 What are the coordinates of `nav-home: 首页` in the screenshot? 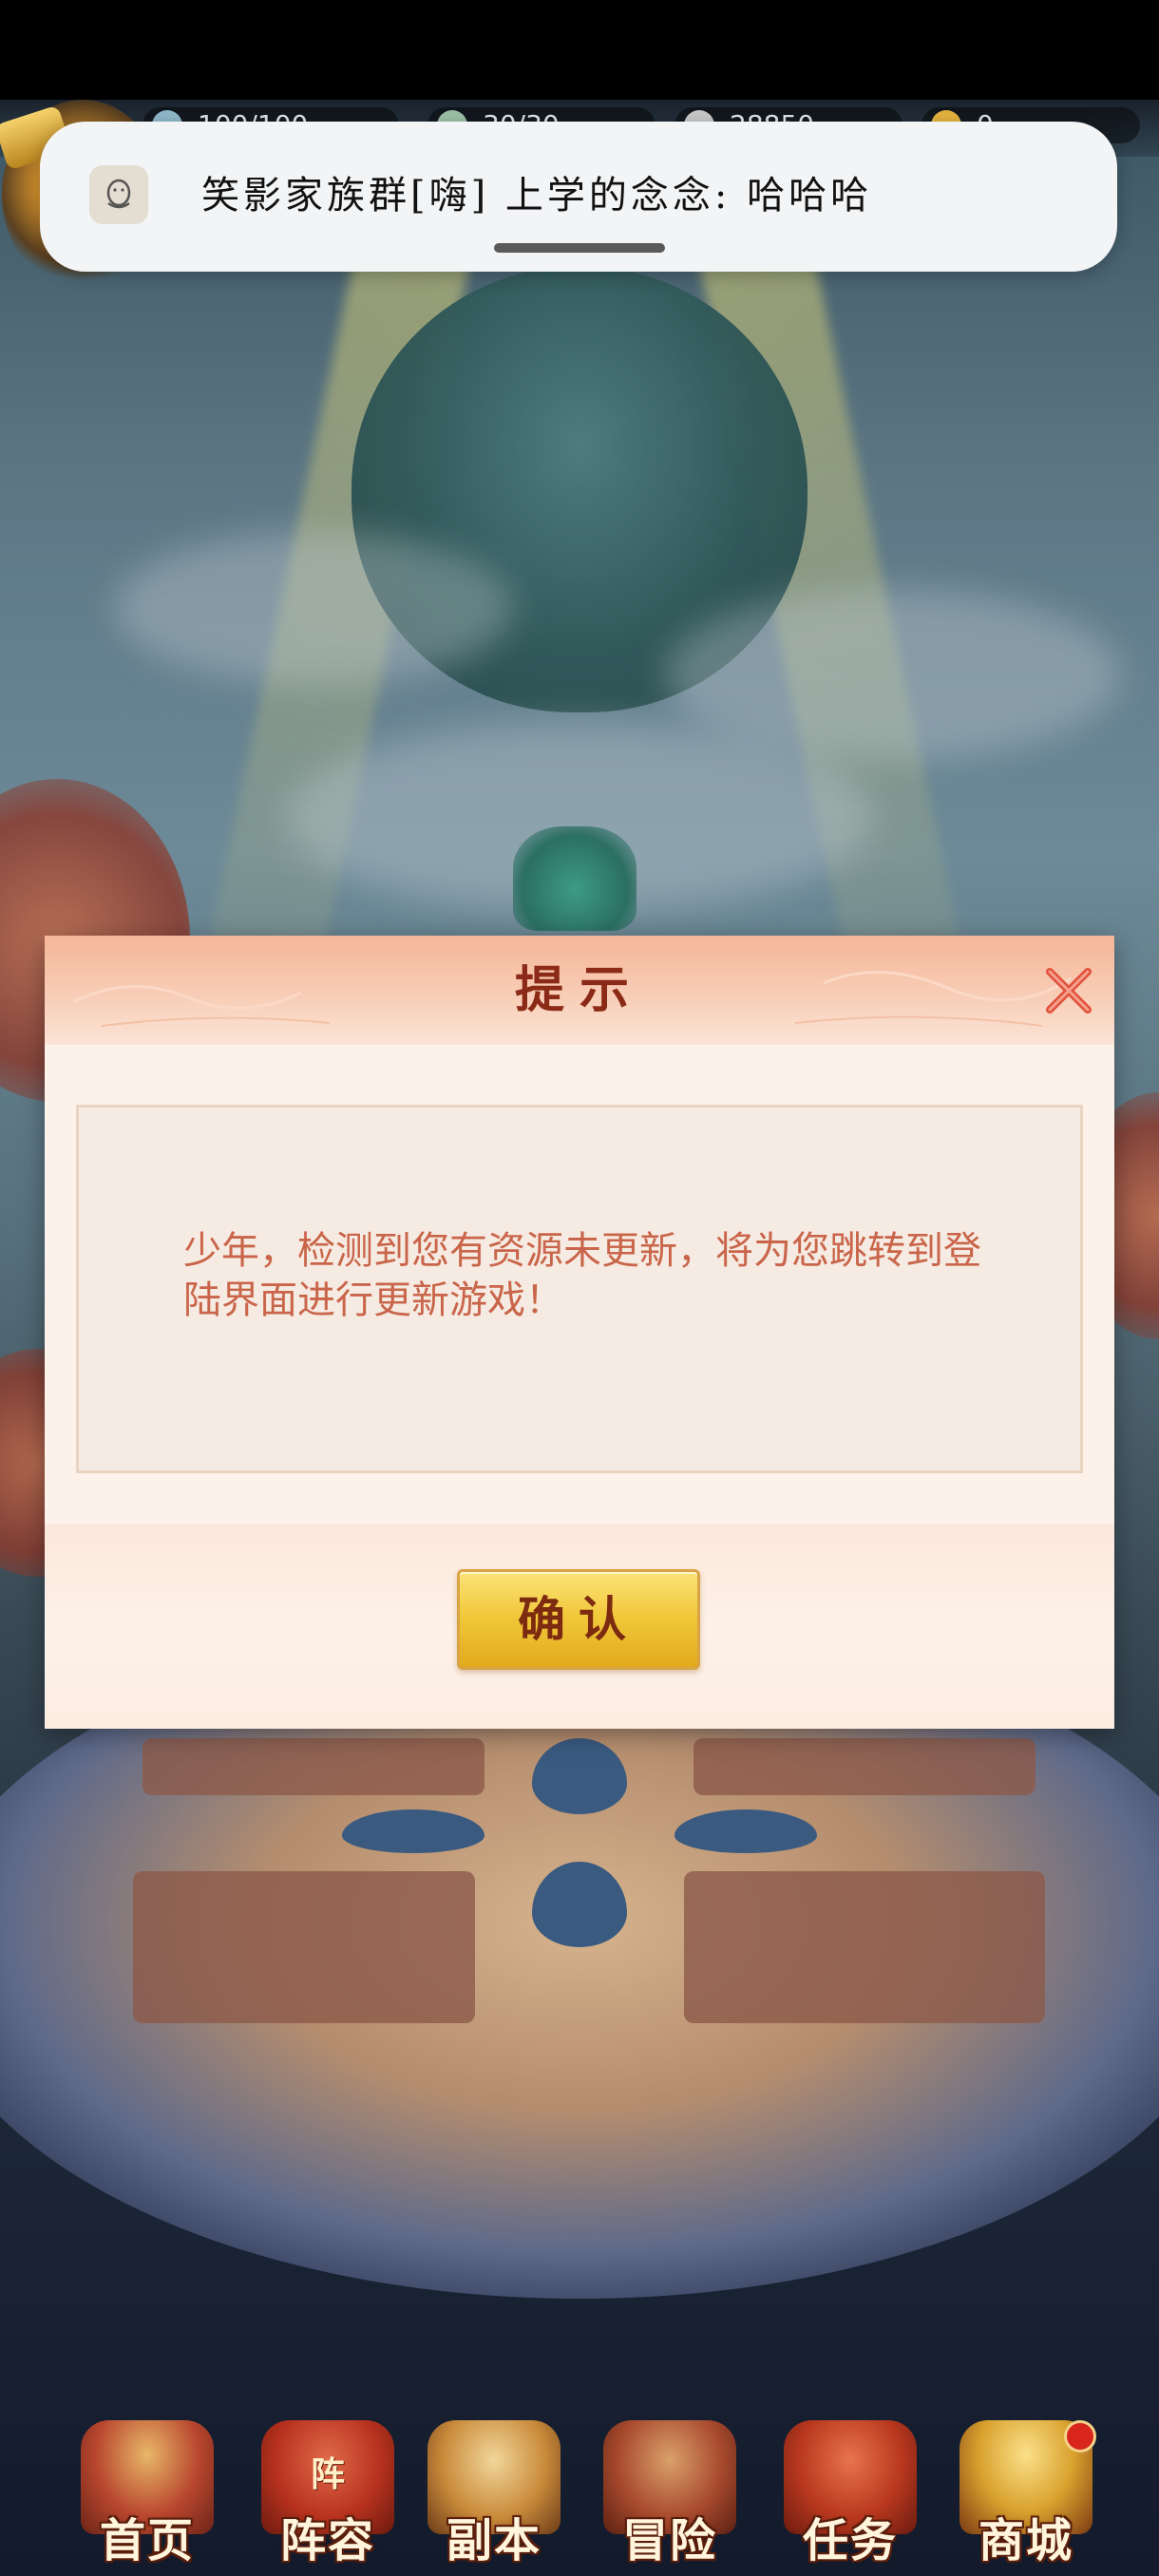 It's located at (147, 2489).